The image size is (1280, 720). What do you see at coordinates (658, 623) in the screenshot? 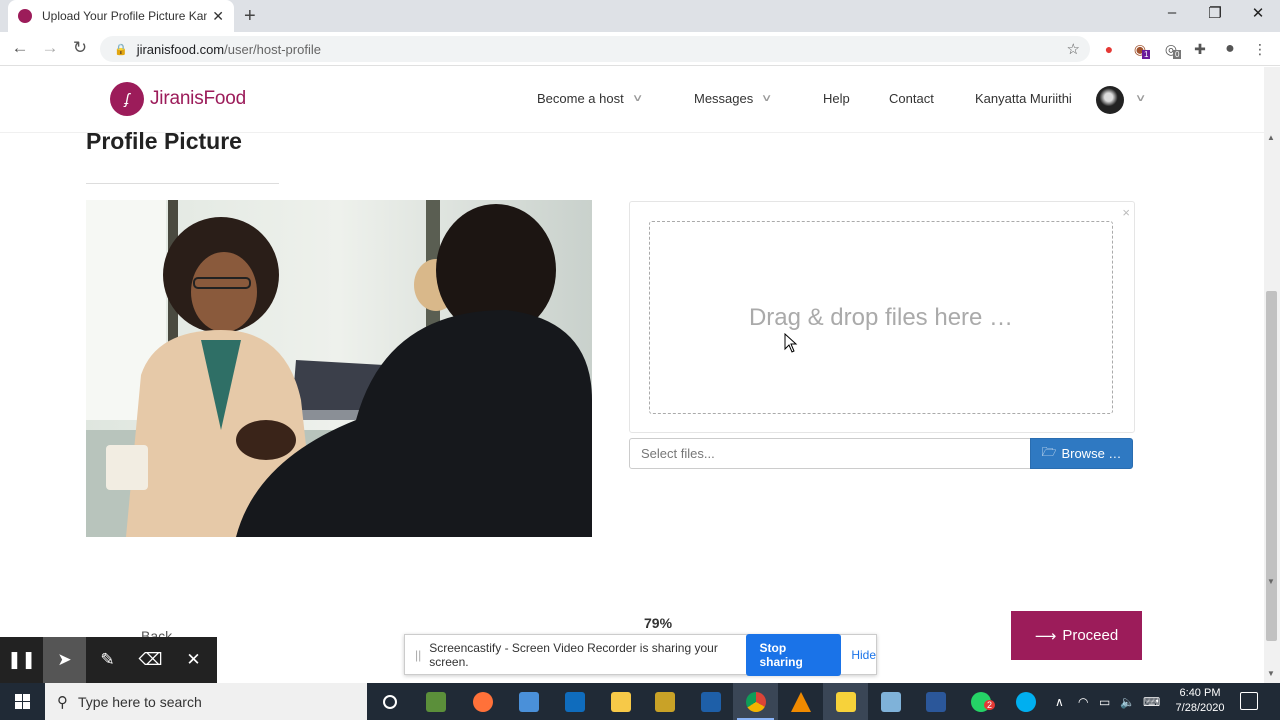
I see `progress-percentage: 79%` at bounding box center [658, 623].